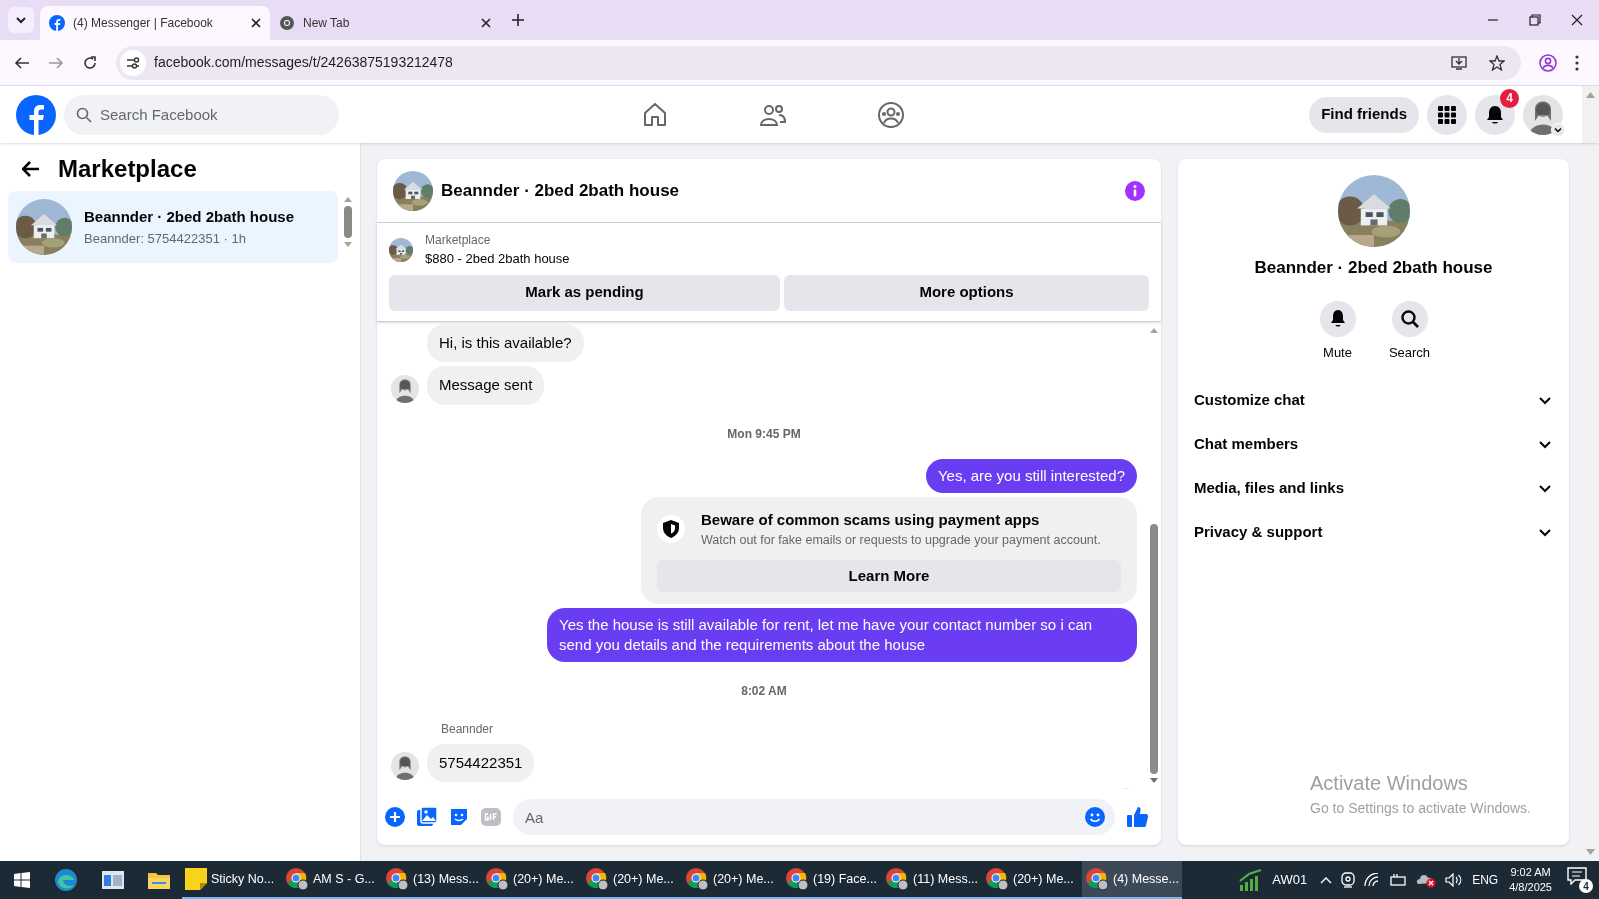  I want to click on chart-growth-icon, so click(1251, 880).